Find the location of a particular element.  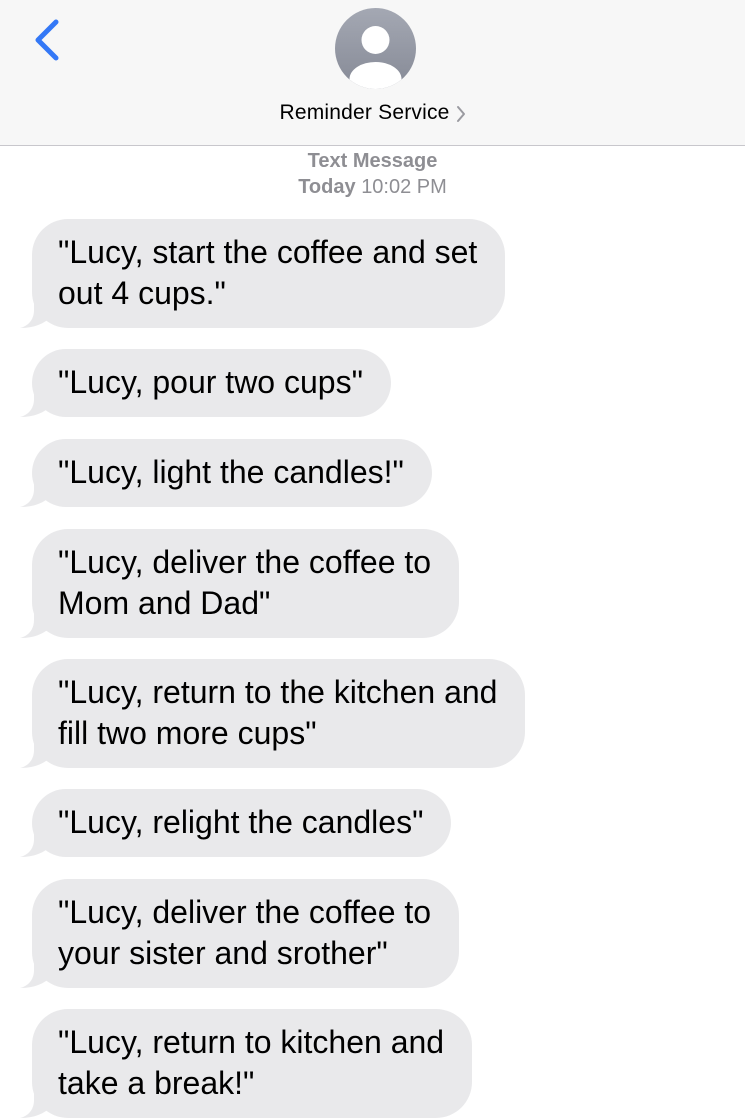

message-bubble: "Lucy, relight the candles" is located at coordinates (236, 823).